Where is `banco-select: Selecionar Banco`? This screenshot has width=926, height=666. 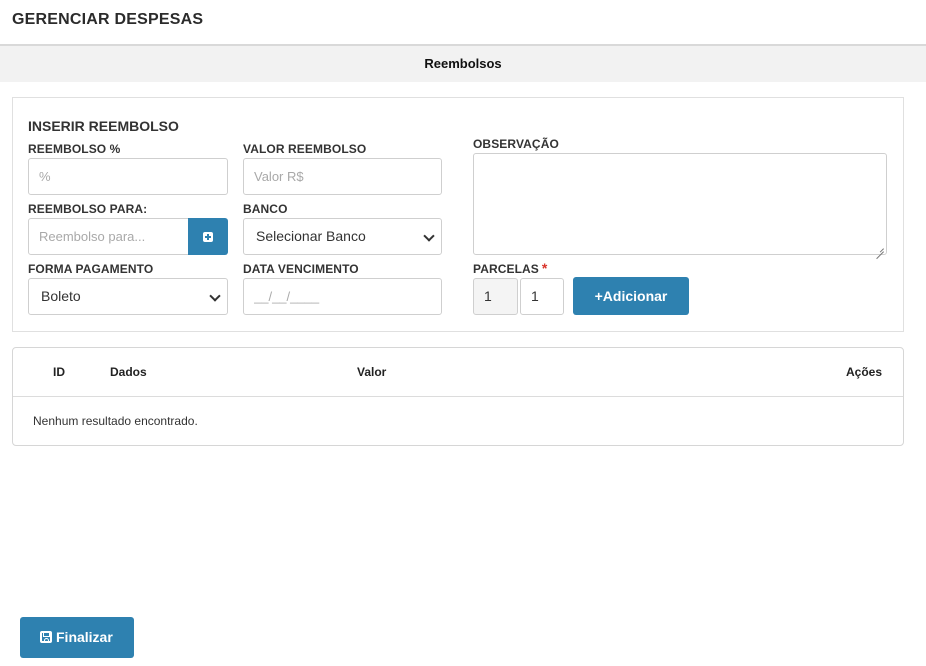
banco-select: Selecionar Banco is located at coordinates (342, 236).